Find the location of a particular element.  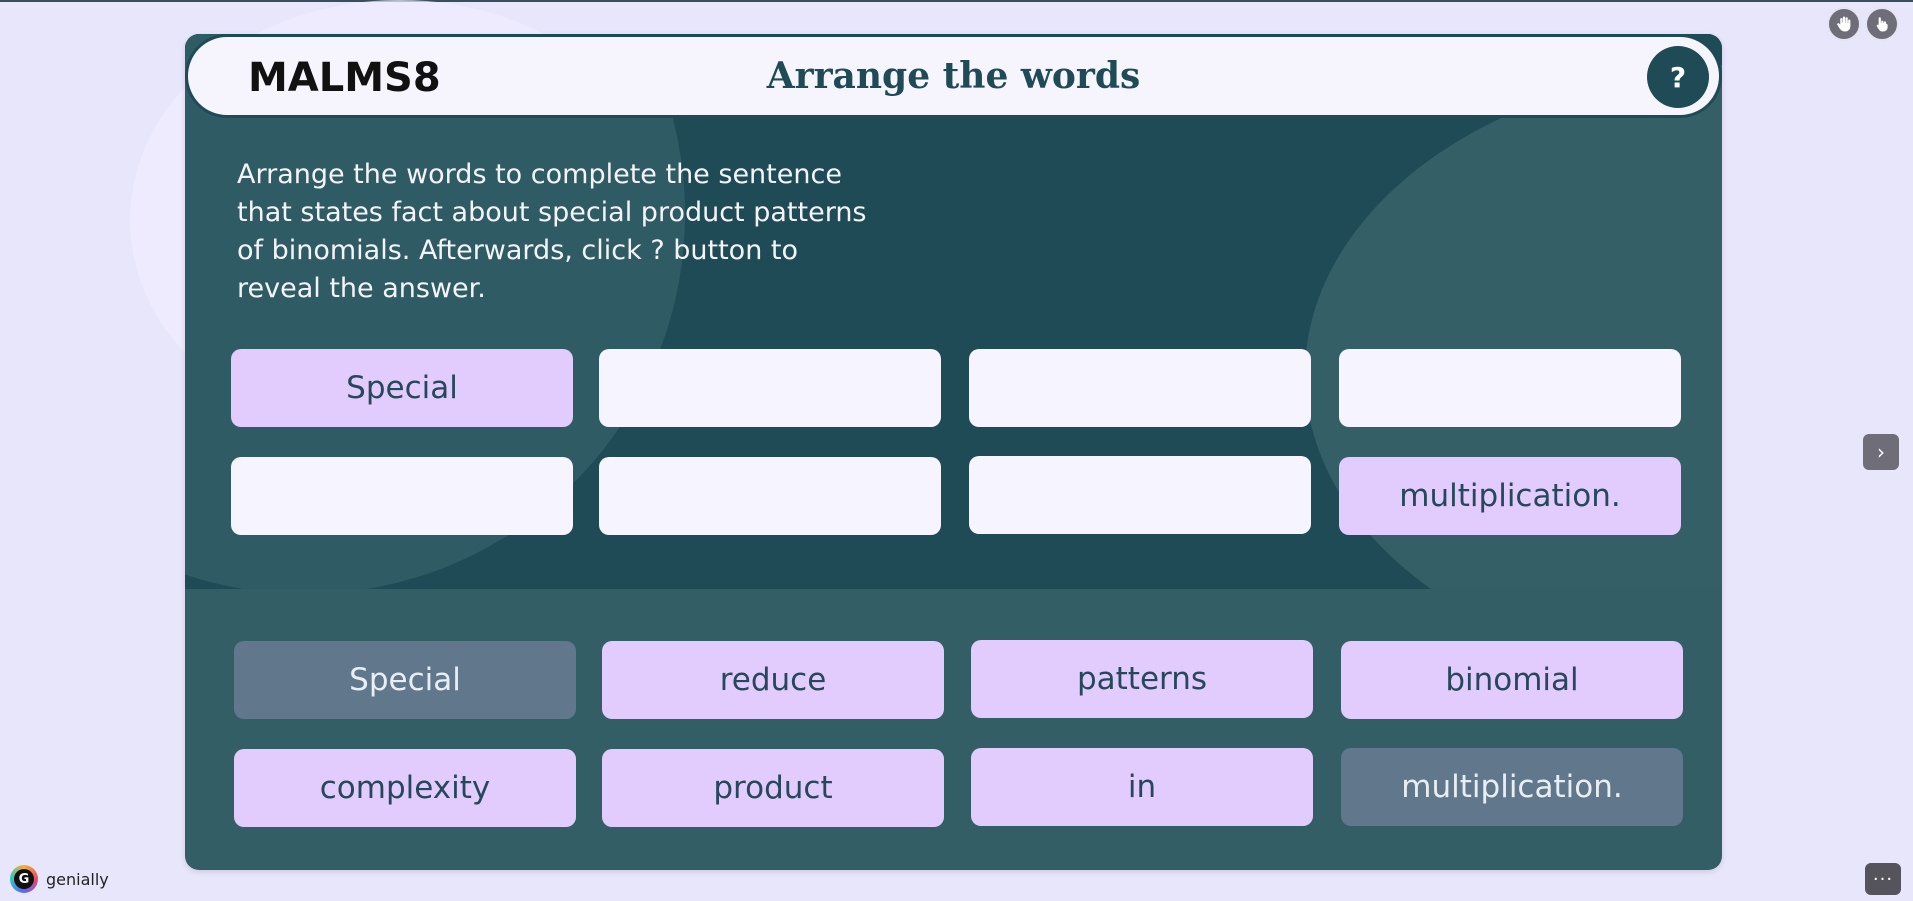

word-tile: binomial is located at coordinates (1512, 680).